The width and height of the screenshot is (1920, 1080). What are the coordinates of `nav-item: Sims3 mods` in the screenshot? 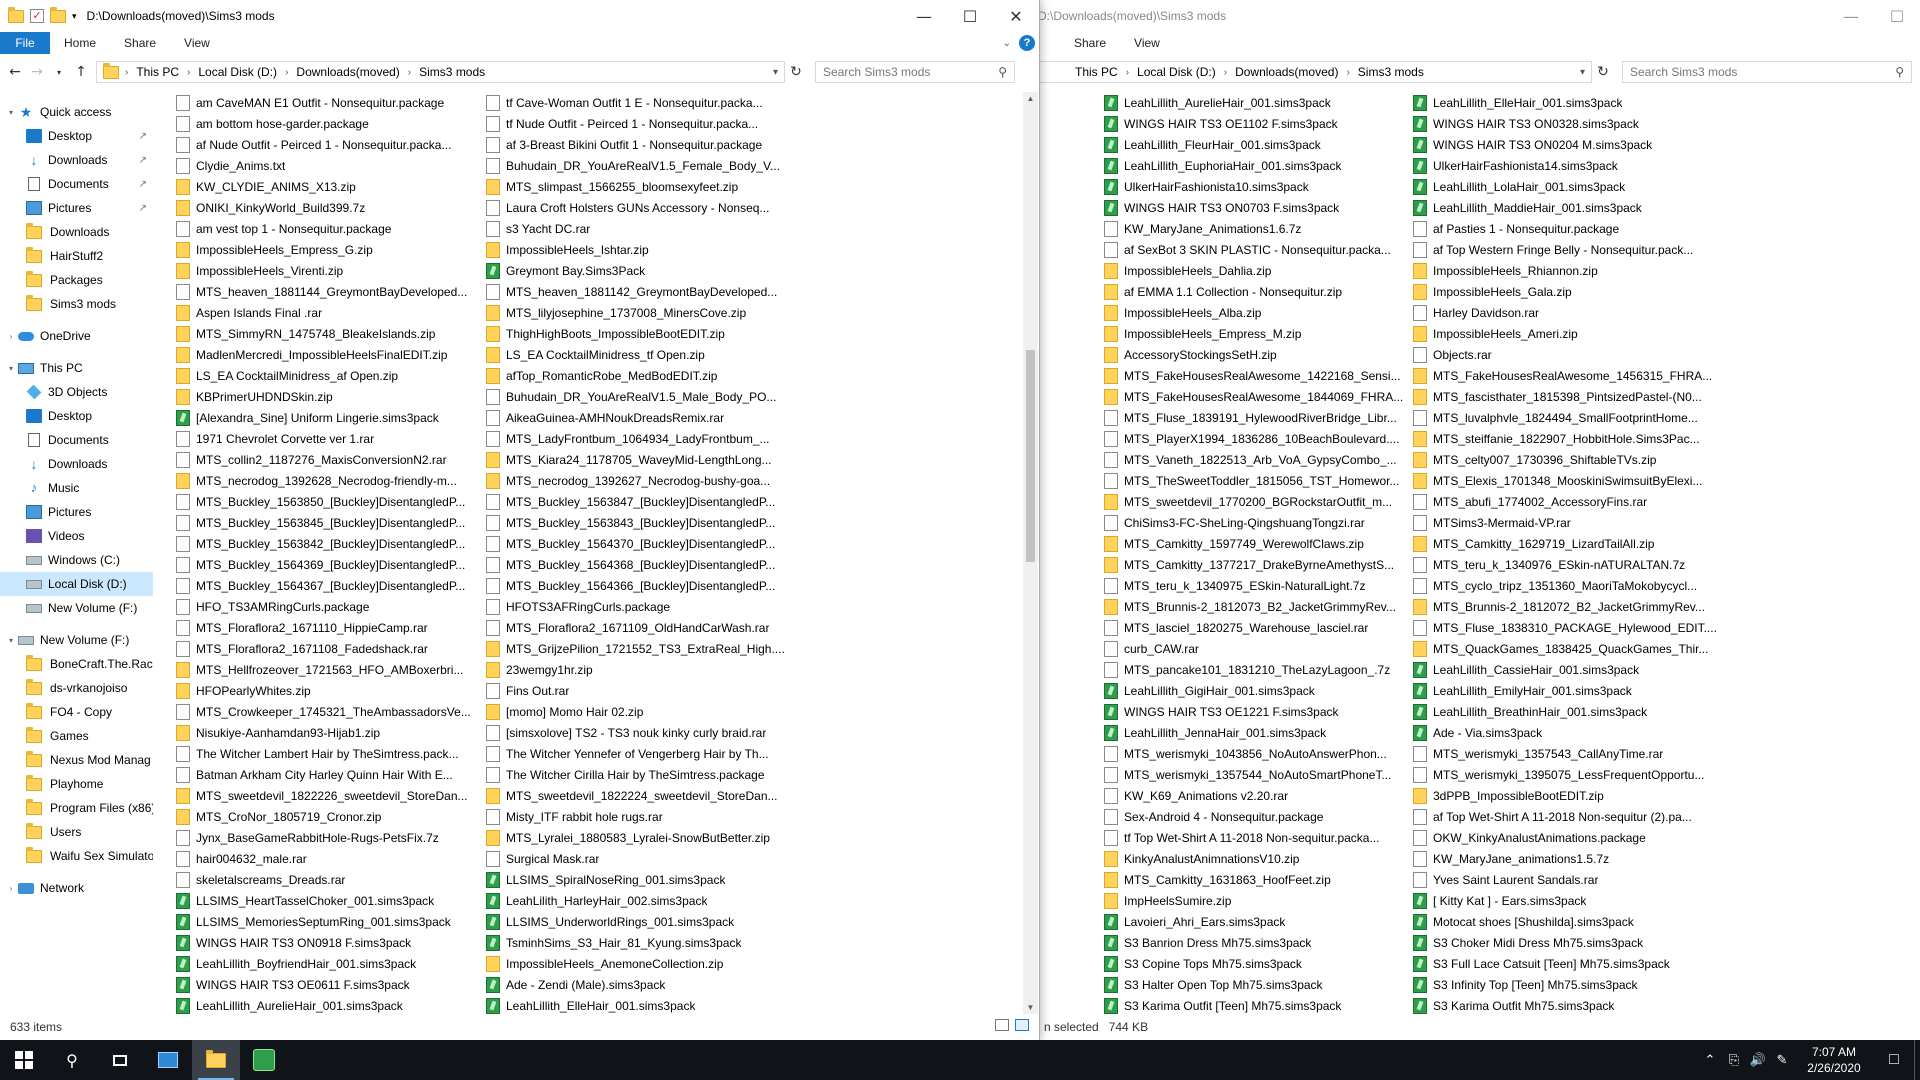 It's located at (76, 304).